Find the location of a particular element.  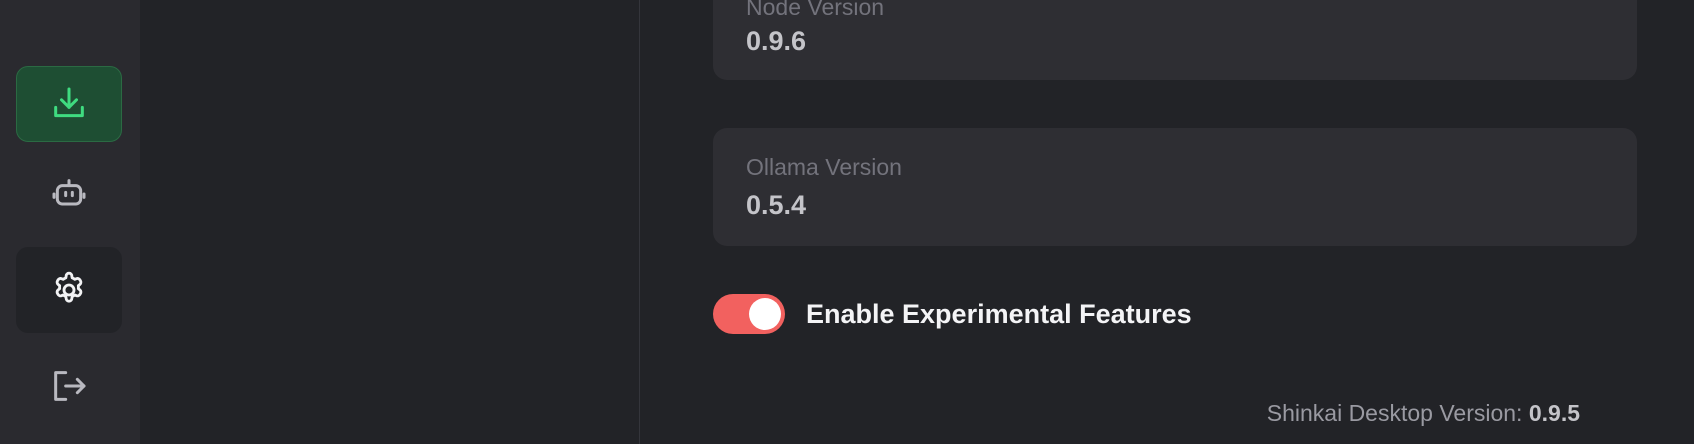

desktop-version: Shinkai Desktop Version: 0.9.5 is located at coordinates (1423, 413).